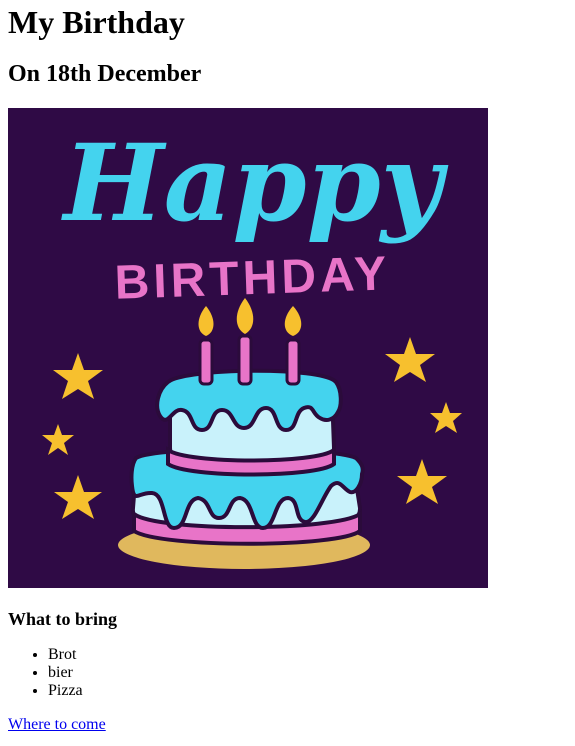 Image resolution: width=575 pixels, height=746 pixels. Describe the element at coordinates (96, 22) in the screenshot. I see `page-title: My Birthday` at that location.